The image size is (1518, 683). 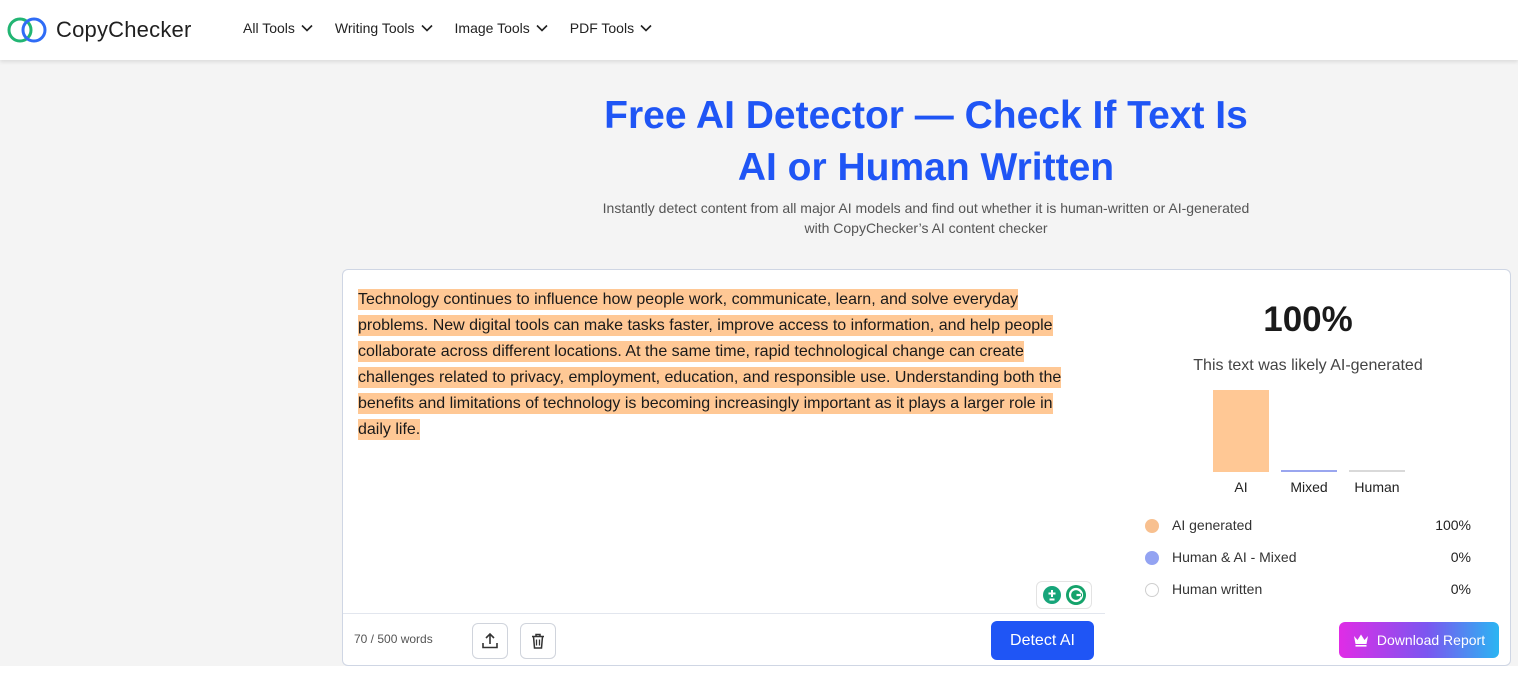 What do you see at coordinates (1042, 640) in the screenshot?
I see `detect-ai-button: Detect AI` at bounding box center [1042, 640].